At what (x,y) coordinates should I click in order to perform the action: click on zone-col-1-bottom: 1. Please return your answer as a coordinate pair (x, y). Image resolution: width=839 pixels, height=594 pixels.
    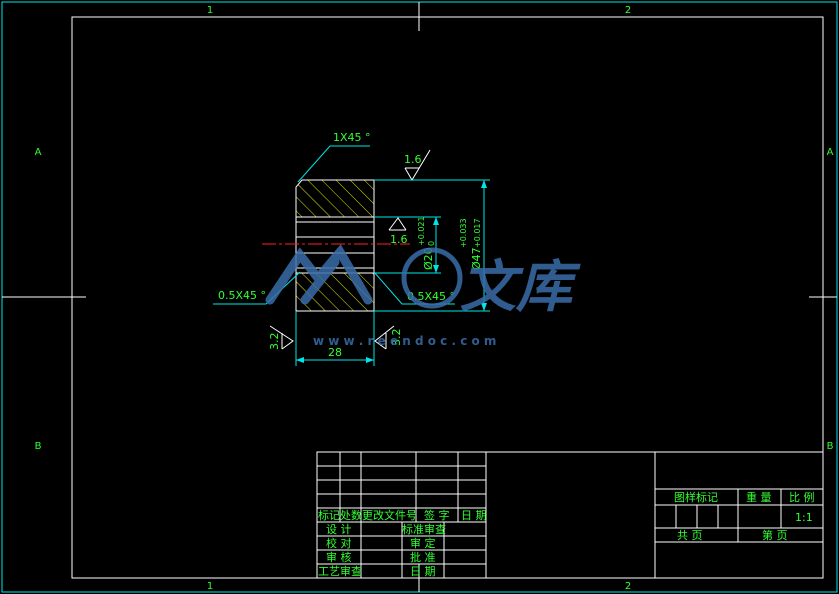
    Looking at the image, I should click on (210, 586).